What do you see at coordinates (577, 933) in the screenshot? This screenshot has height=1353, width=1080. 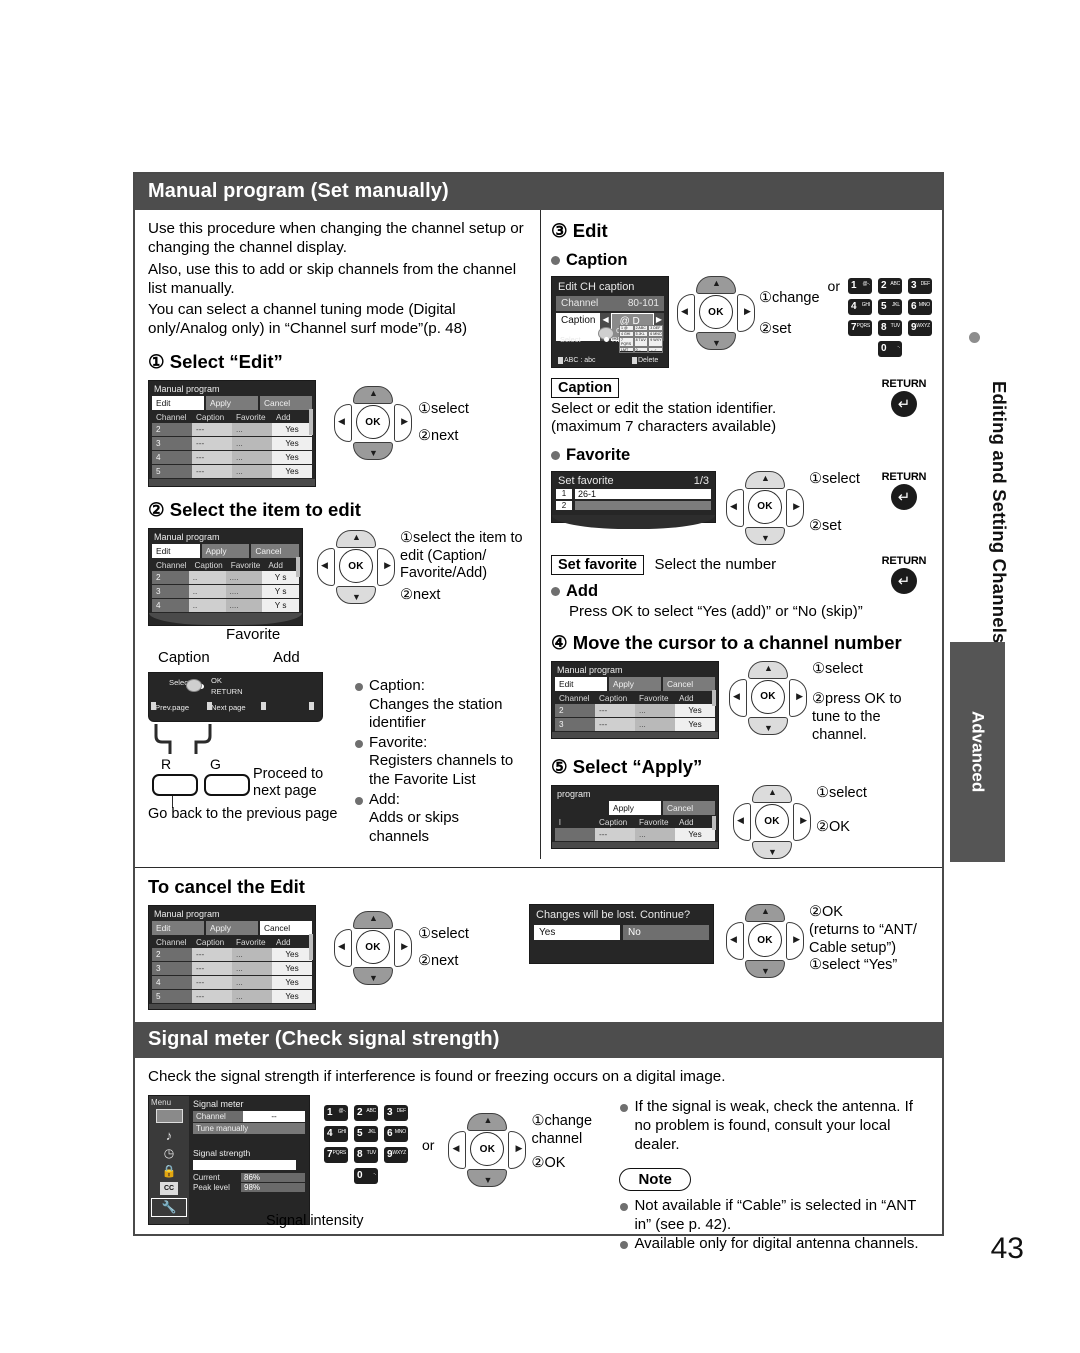 I see `dialog-yes-button: Yes` at bounding box center [577, 933].